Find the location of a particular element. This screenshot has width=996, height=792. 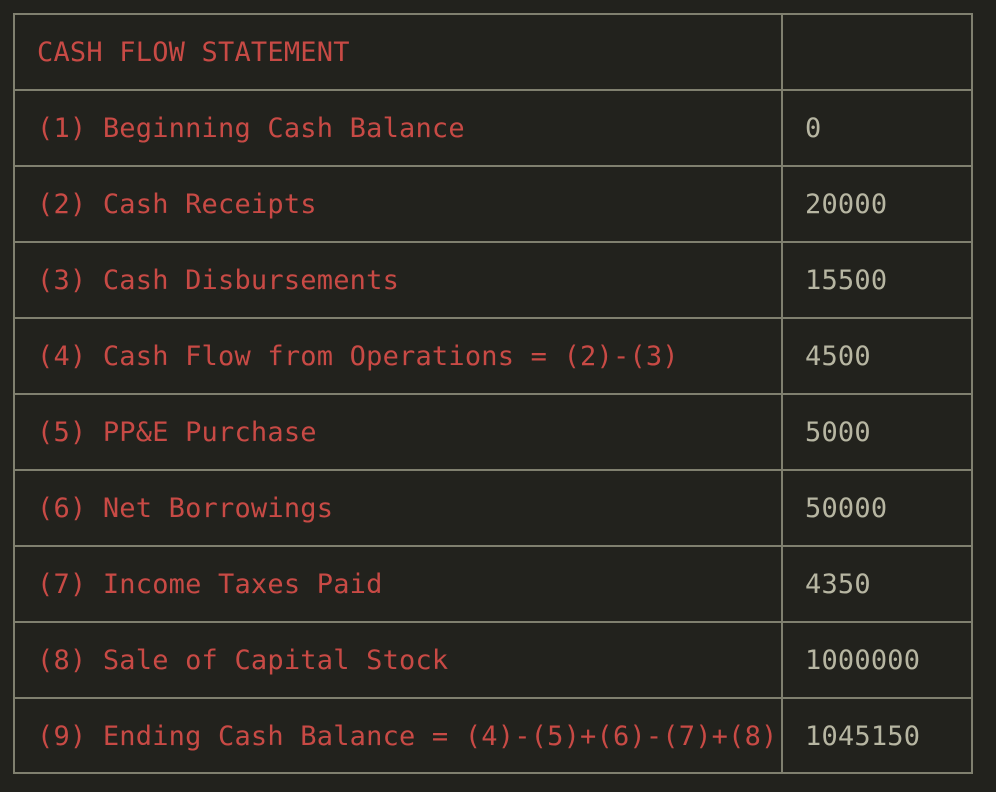

row-label-cash-disbursements: (3) Cash Disbursements is located at coordinates (399, 280).